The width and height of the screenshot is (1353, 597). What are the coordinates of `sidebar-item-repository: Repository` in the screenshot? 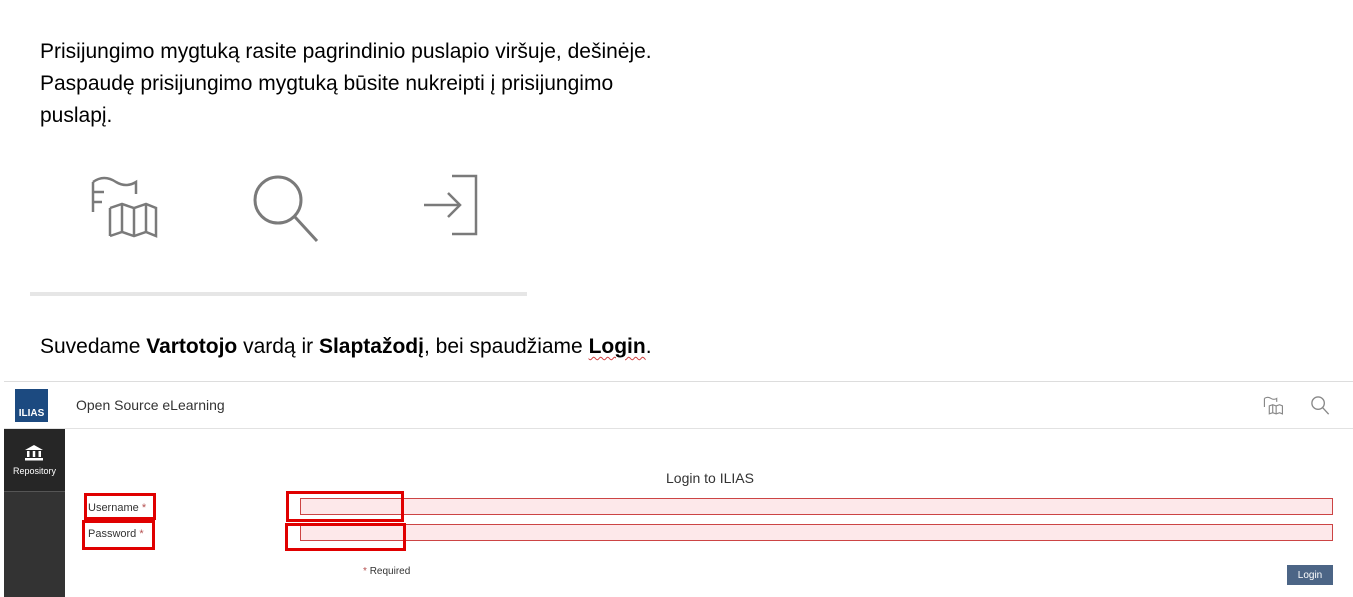 It's located at (34, 460).